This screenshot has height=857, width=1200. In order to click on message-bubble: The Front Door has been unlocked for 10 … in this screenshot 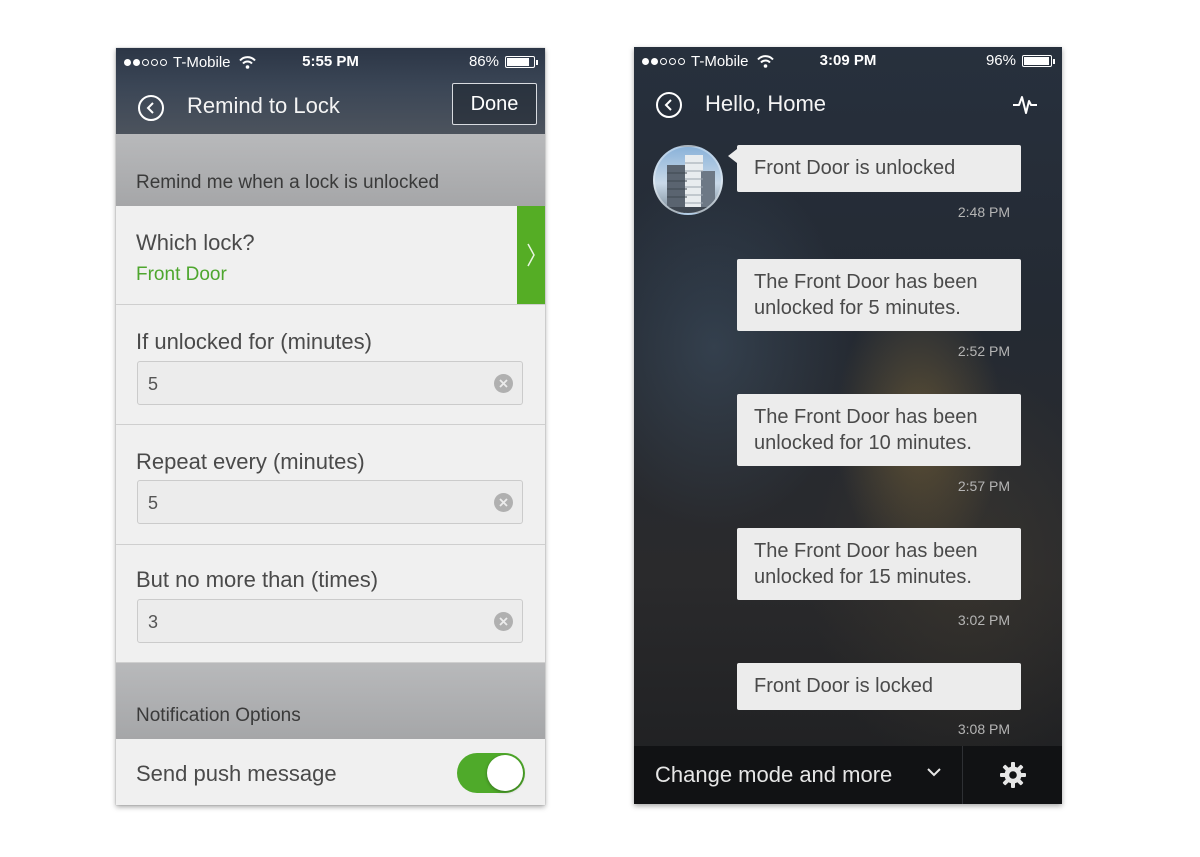, I will do `click(879, 430)`.